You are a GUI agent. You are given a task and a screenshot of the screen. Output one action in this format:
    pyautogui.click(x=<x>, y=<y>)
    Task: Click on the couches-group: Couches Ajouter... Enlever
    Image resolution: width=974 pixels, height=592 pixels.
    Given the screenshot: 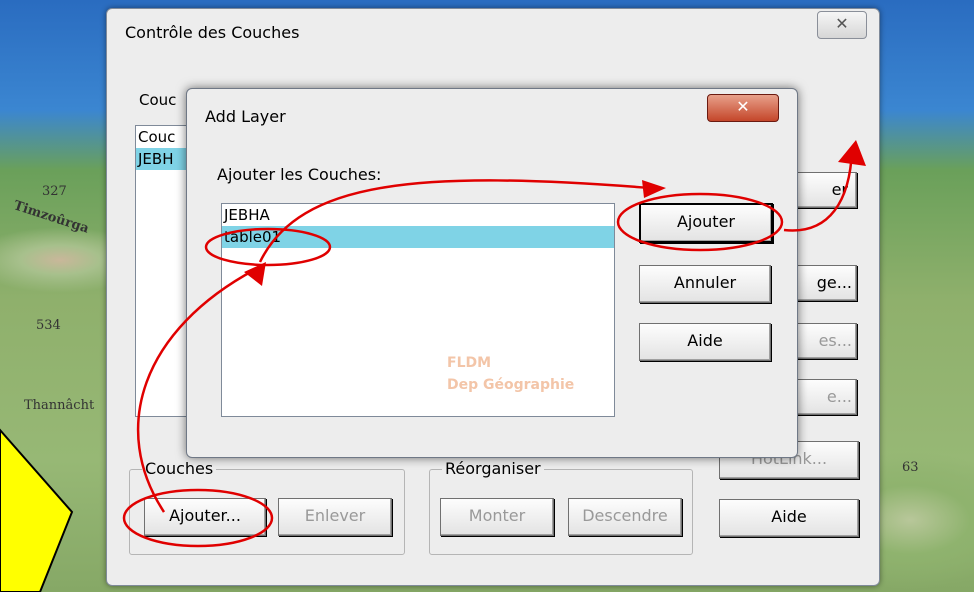 What is the action you would take?
    pyautogui.click(x=267, y=507)
    